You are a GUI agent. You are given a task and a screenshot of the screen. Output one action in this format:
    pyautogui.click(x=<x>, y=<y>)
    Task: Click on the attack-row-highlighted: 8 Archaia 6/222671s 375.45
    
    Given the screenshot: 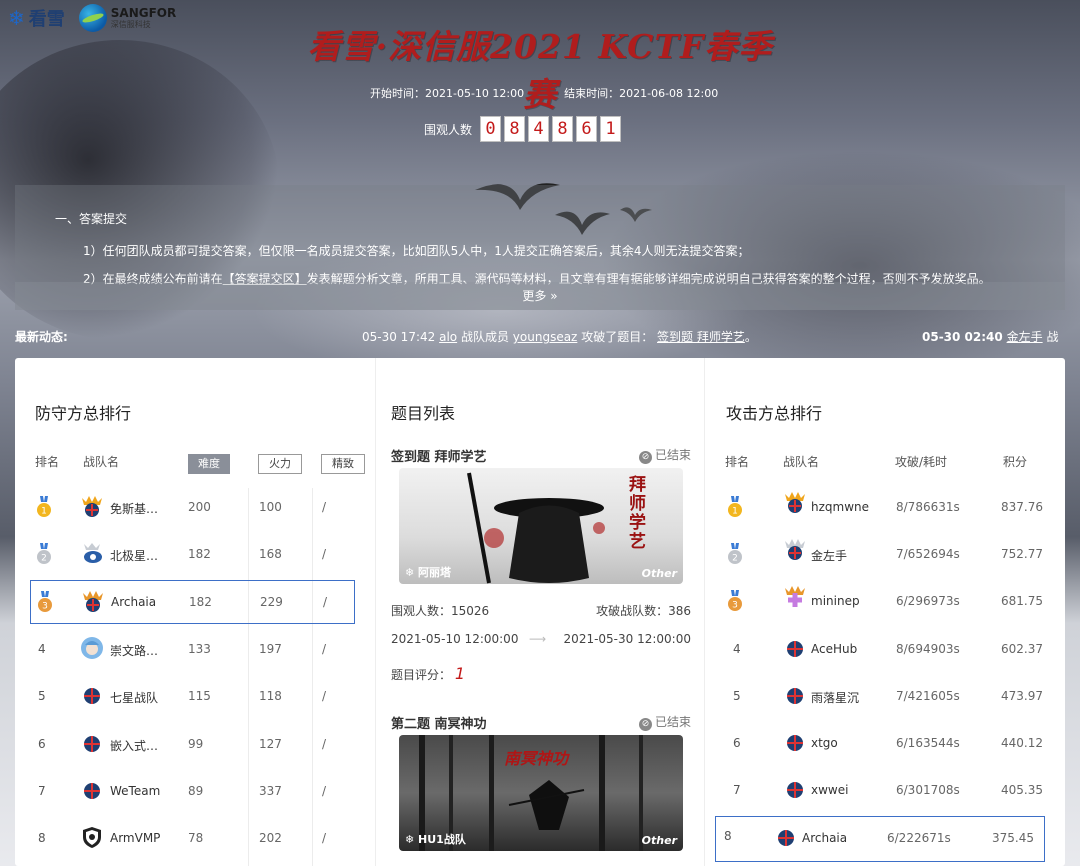 What is the action you would take?
    pyautogui.click(x=880, y=839)
    